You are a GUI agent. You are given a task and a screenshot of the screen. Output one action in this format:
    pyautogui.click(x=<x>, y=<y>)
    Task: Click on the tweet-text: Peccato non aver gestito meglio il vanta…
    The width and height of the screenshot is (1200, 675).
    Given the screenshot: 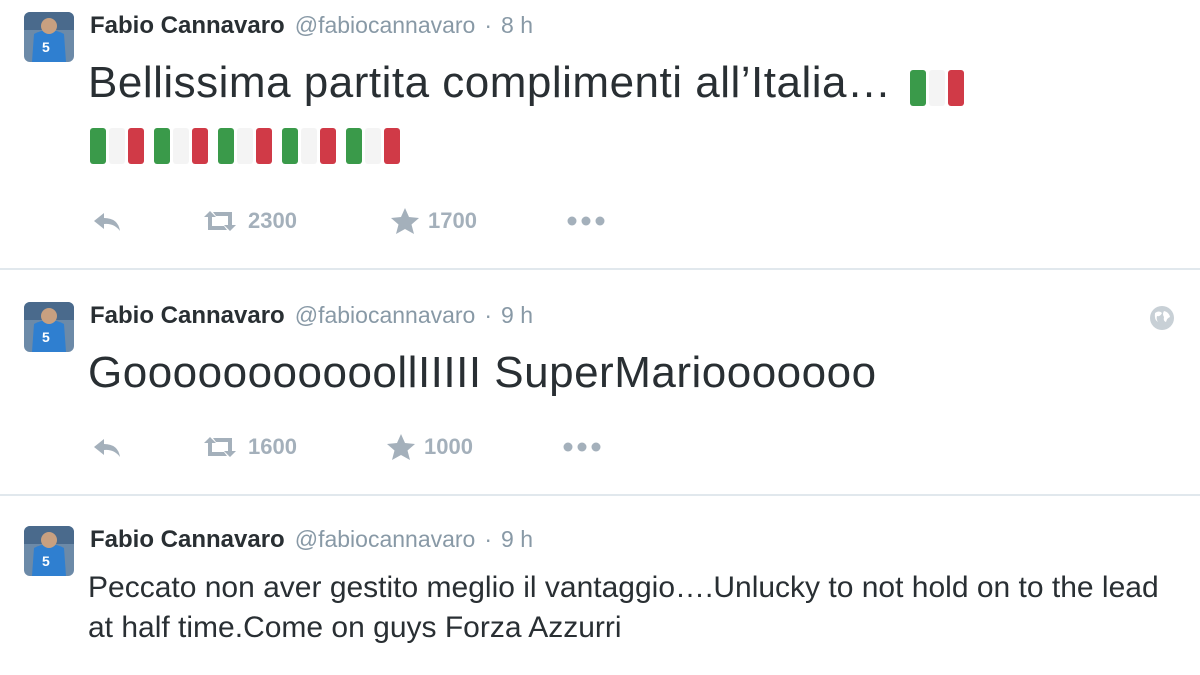 What is the action you would take?
    pyautogui.click(x=623, y=607)
    